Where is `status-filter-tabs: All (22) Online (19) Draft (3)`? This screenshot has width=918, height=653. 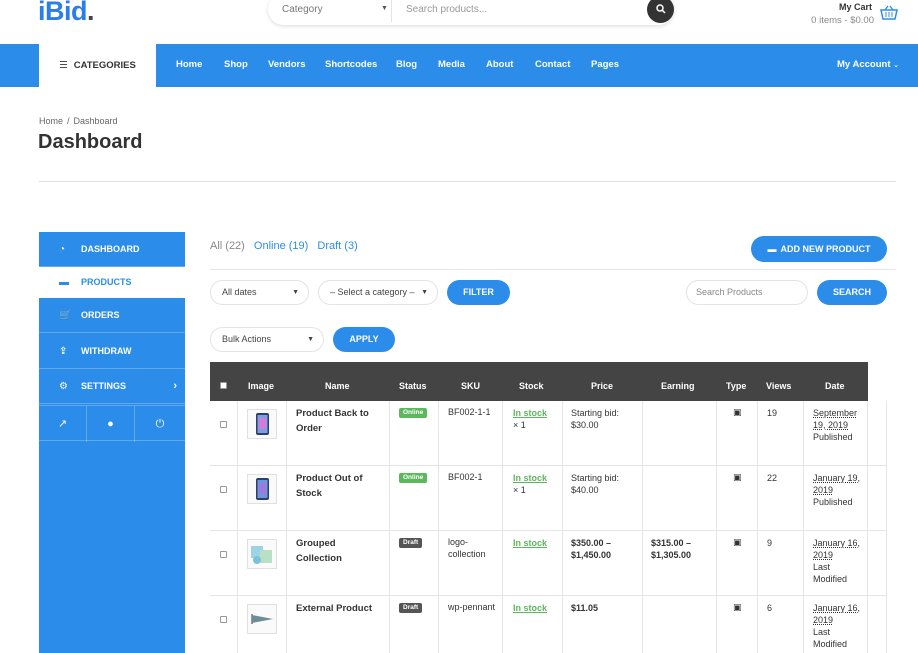
status-filter-tabs: All (22) Online (19) Draft (3) is located at coordinates (287, 246).